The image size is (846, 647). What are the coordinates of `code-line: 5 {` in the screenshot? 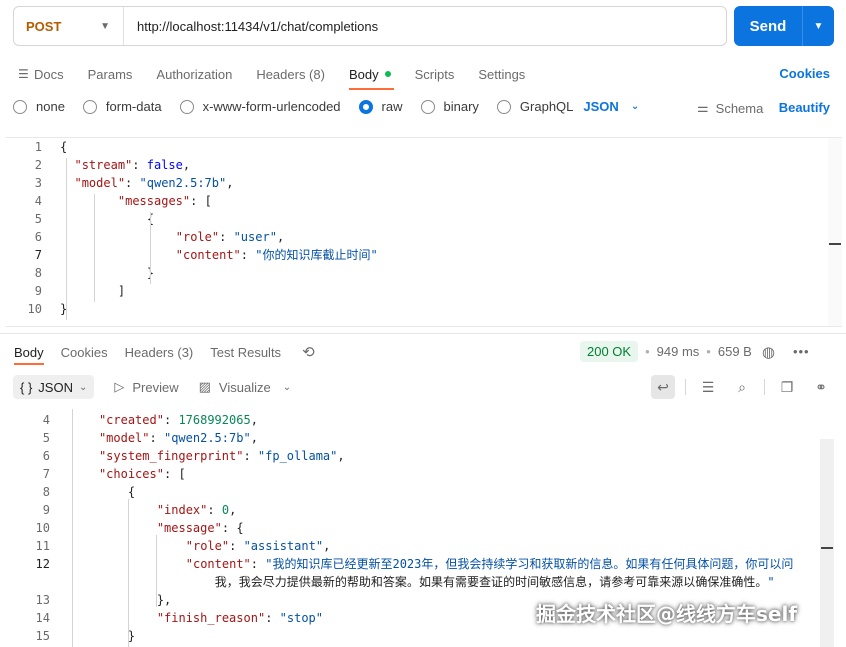 It's located at (406, 219).